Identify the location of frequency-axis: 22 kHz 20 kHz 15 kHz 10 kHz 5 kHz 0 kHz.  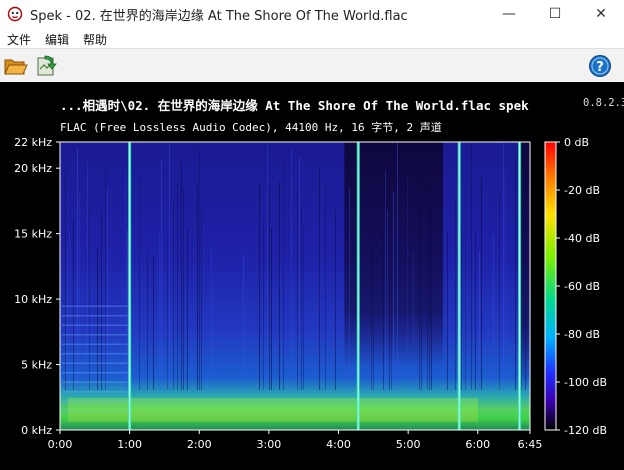
(37, 286).